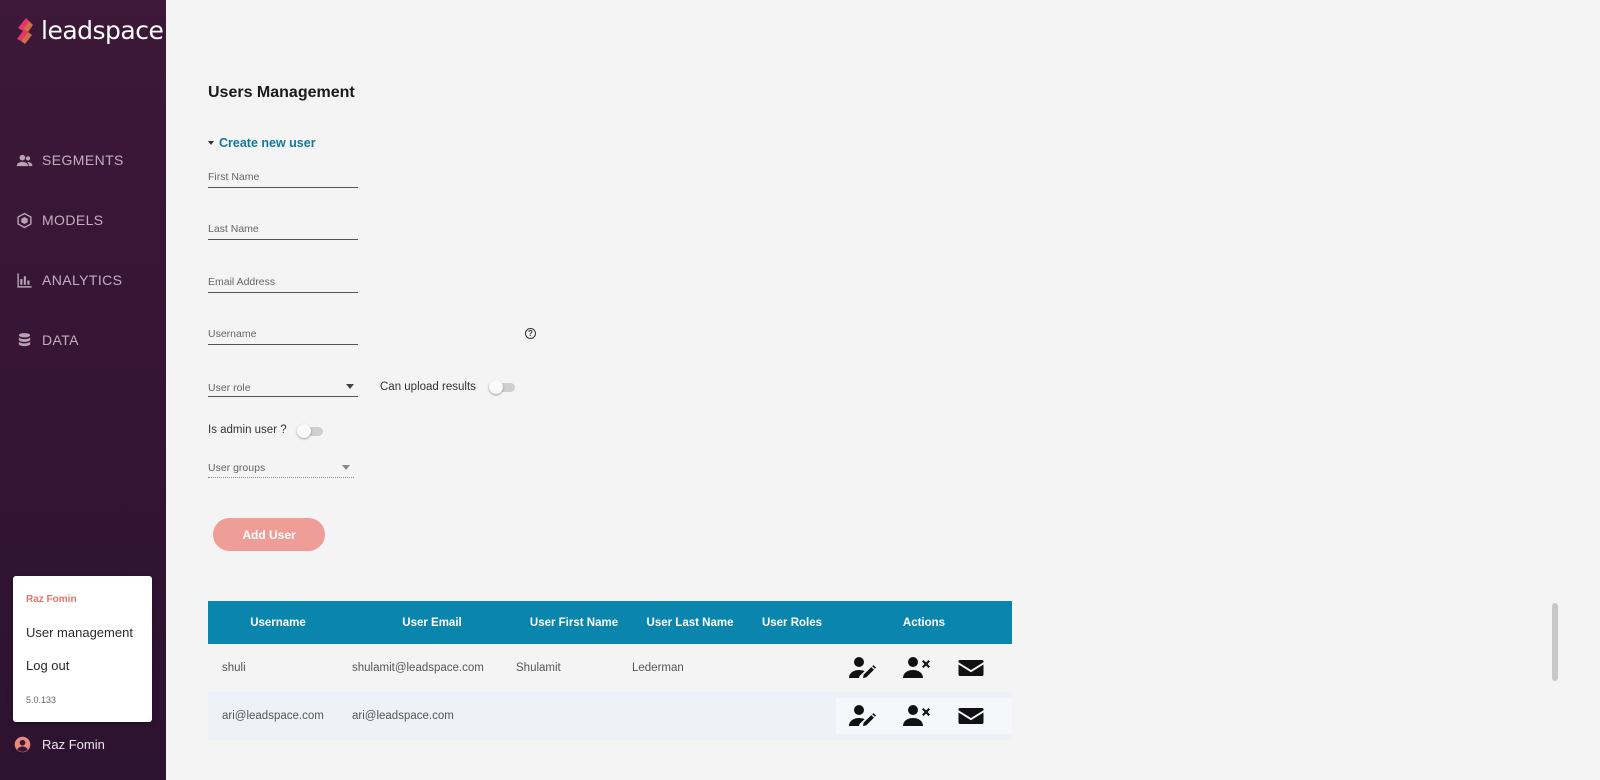 The width and height of the screenshot is (1600, 780). I want to click on can-upload-label: Can upload results, so click(428, 387).